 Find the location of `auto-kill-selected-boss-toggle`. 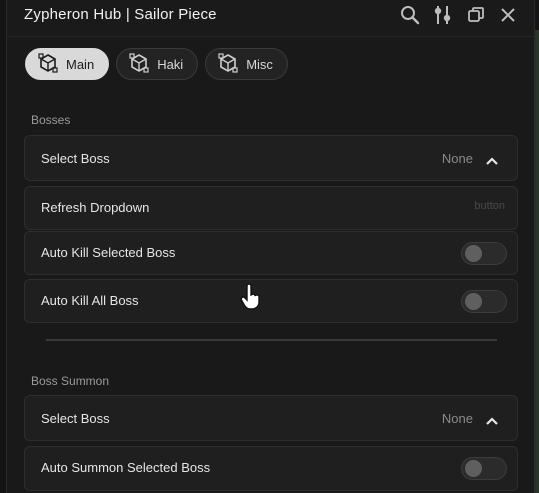

auto-kill-selected-boss-toggle is located at coordinates (484, 253).